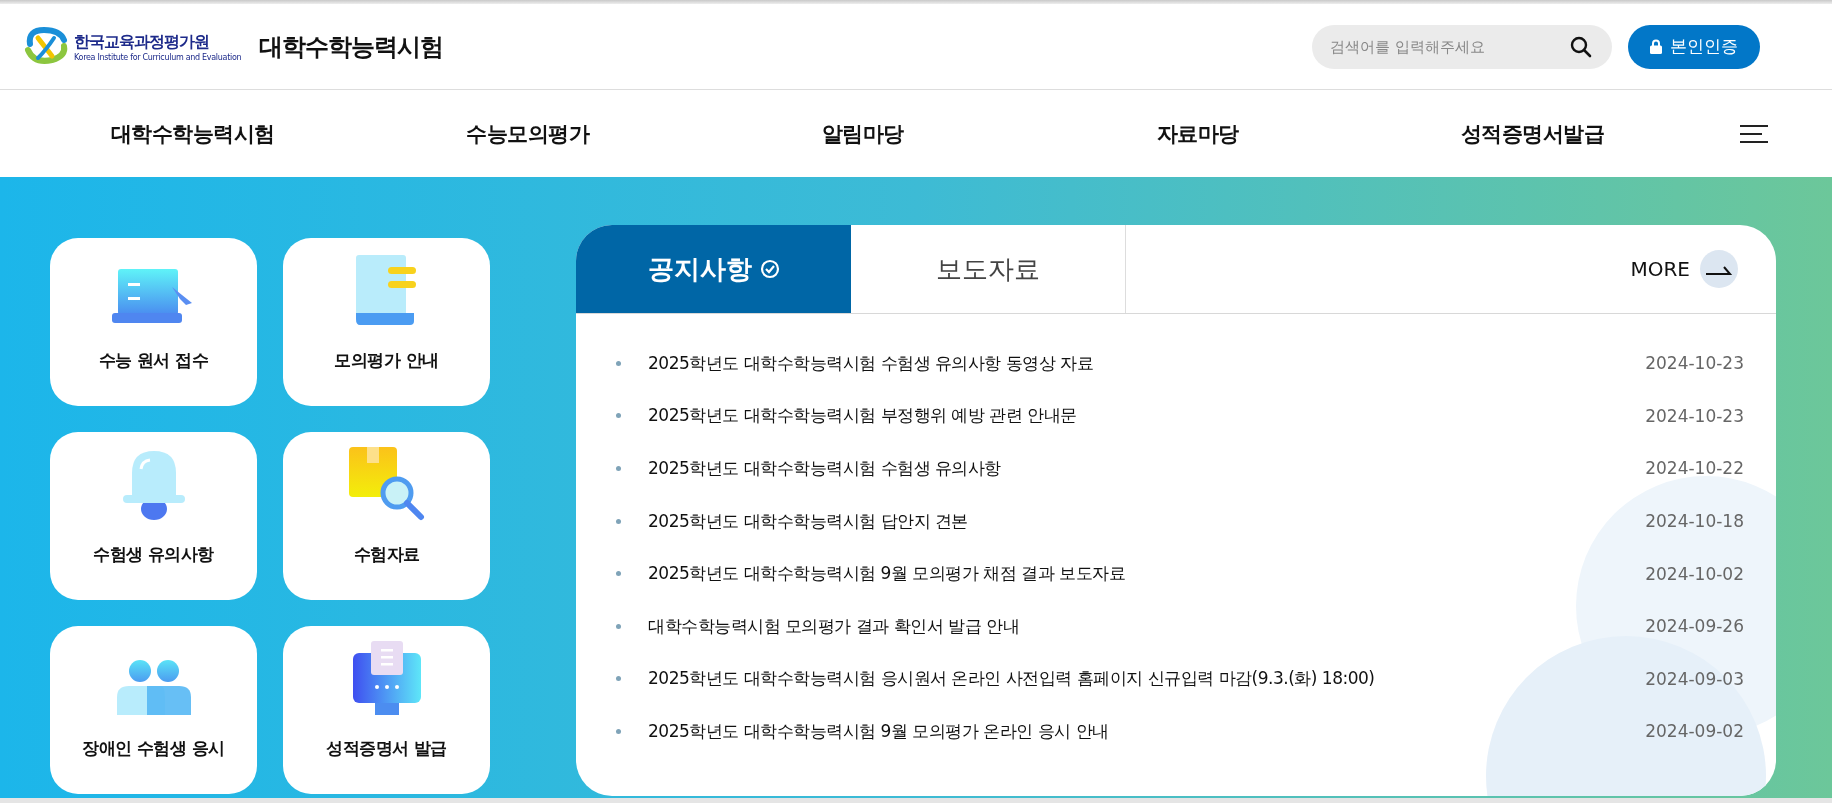 The image size is (1832, 810). What do you see at coordinates (878, 731) in the screenshot?
I see `notice-title: 2025학년도 대학수학능력시험 9월 모의평가 온라인 응시 안내` at bounding box center [878, 731].